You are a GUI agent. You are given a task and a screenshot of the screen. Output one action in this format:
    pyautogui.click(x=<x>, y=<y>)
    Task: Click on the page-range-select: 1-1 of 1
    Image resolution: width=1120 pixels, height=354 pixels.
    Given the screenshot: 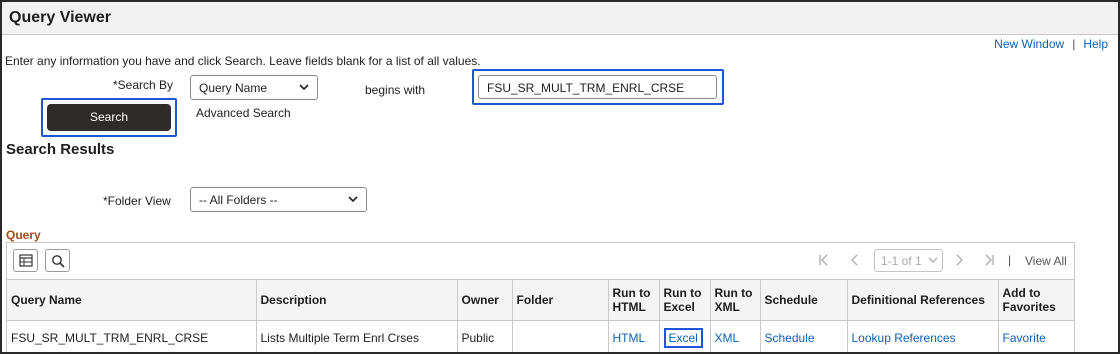 What is the action you would take?
    pyautogui.click(x=908, y=260)
    